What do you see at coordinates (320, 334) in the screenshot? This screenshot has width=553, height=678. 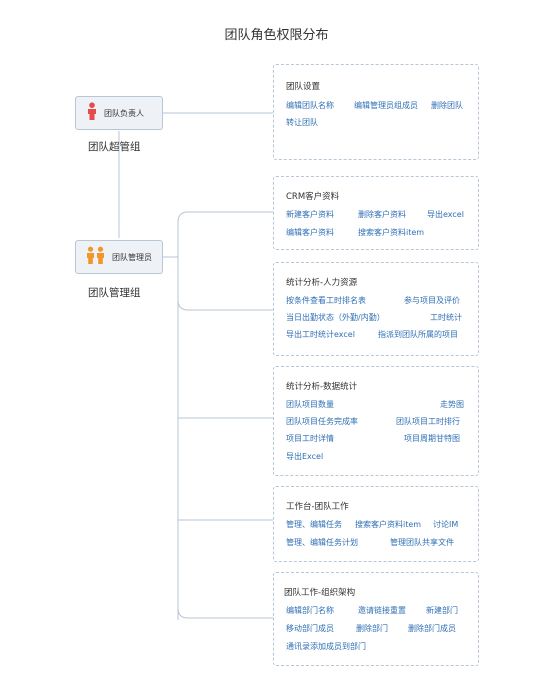 I see `permission-item: 导出工时统计excel` at bounding box center [320, 334].